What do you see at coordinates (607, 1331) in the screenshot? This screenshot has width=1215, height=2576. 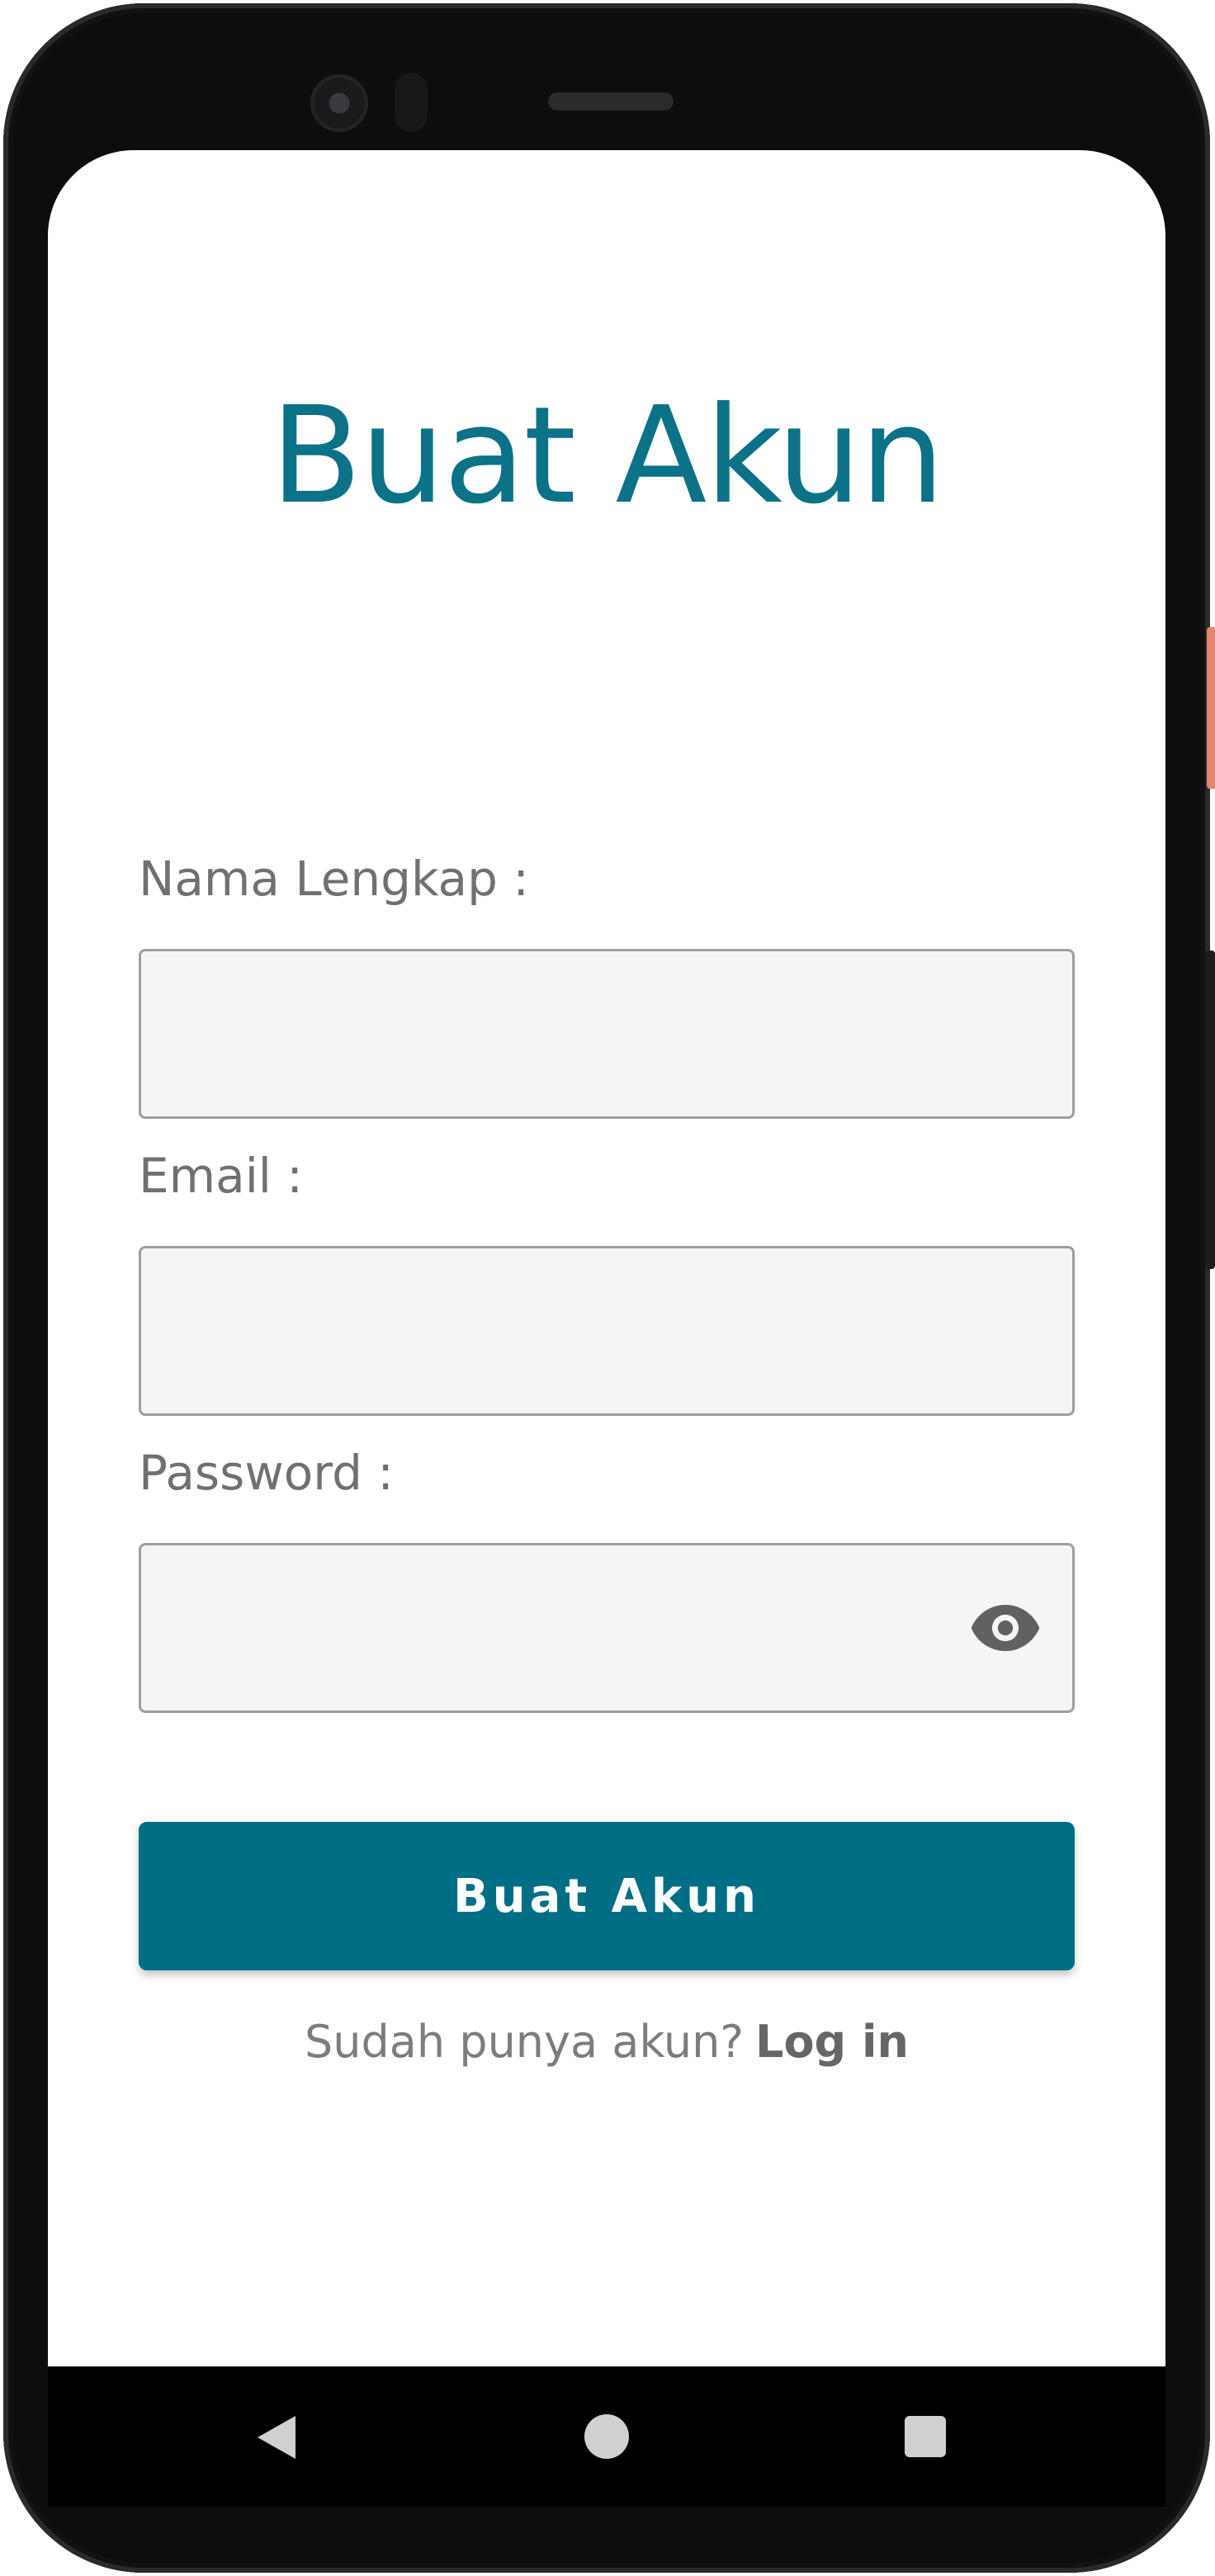 I see `email-input` at bounding box center [607, 1331].